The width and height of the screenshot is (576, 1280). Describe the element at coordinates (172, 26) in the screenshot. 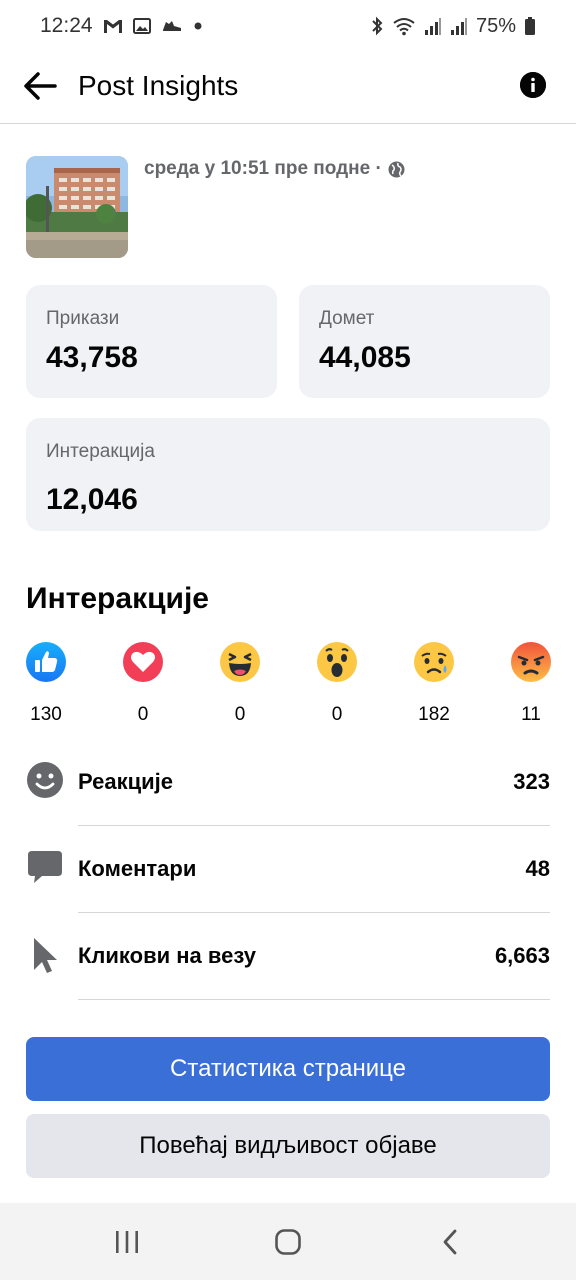

I see `shoe-icon` at that location.